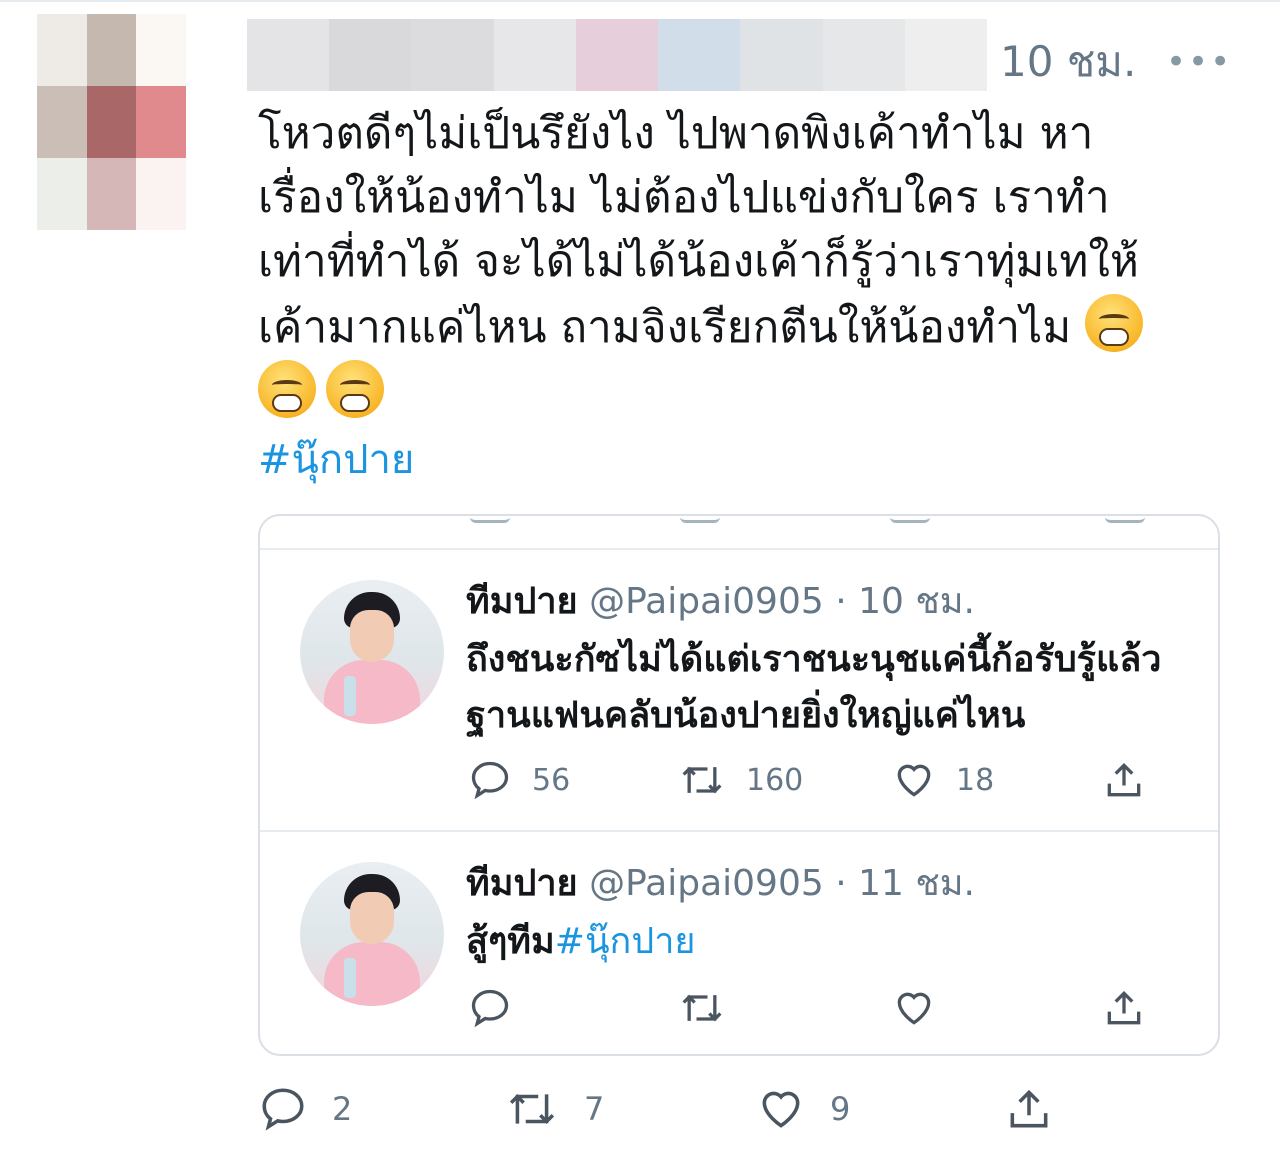 This screenshot has width=1280, height=1158. I want to click on post-share-action, so click(1029, 1109).